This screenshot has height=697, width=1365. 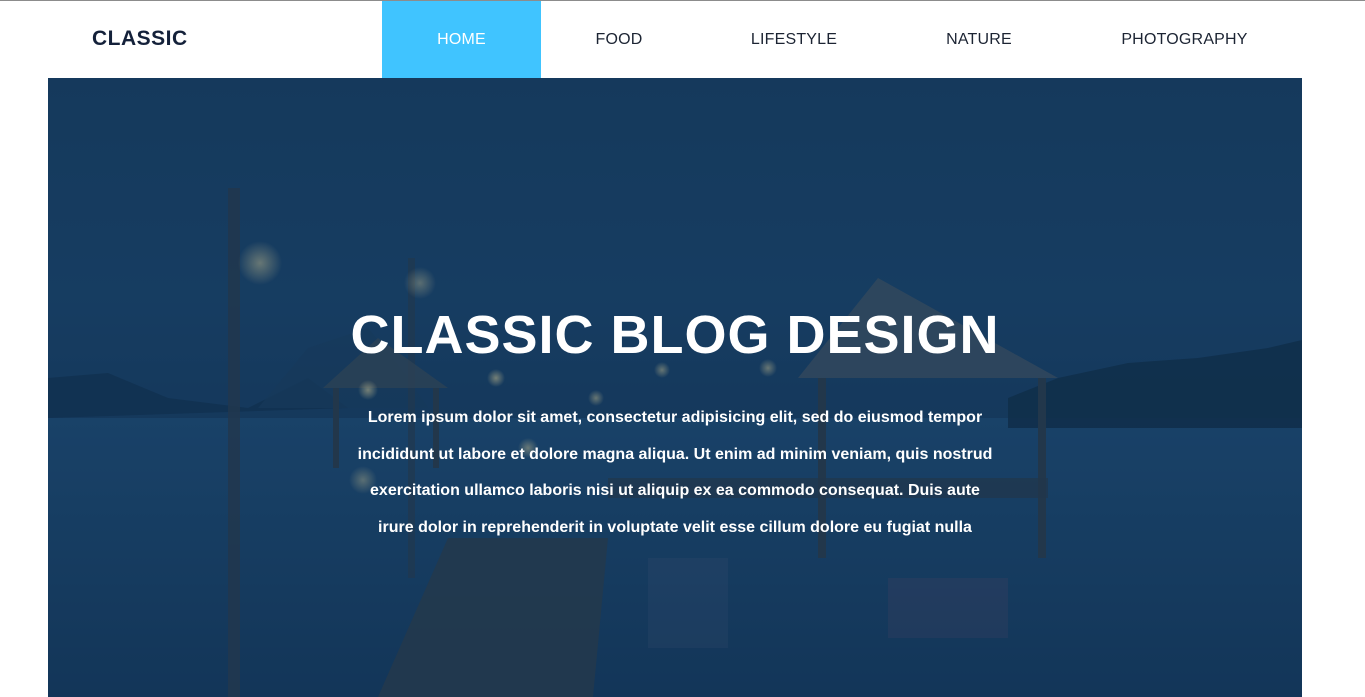 What do you see at coordinates (619, 39) in the screenshot?
I see `nav-item-food: FOOD` at bounding box center [619, 39].